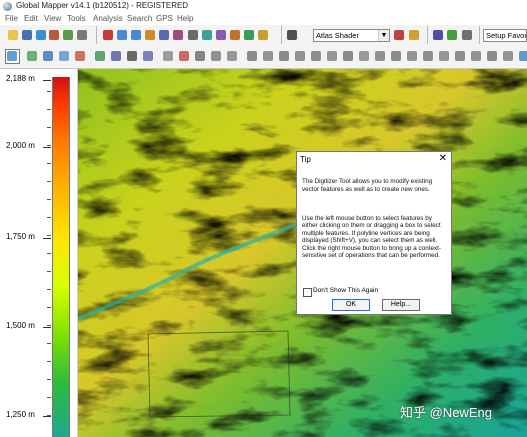 Image resolution: width=527 pixels, height=437 pixels. I want to click on zoom-out-button, so click(136, 35).